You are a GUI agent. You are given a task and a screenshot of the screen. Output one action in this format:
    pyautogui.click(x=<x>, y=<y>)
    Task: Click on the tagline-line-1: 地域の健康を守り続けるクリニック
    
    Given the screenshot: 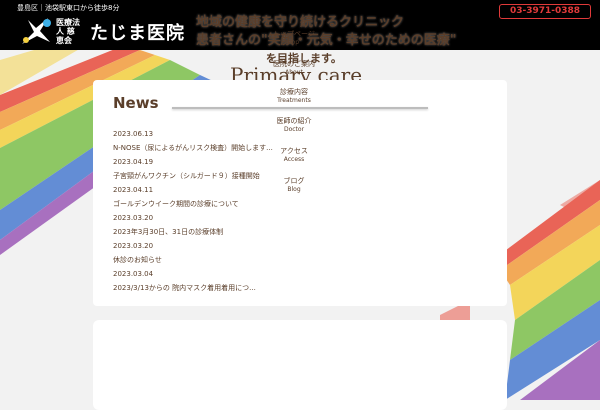 What is the action you would take?
    pyautogui.click(x=300, y=22)
    